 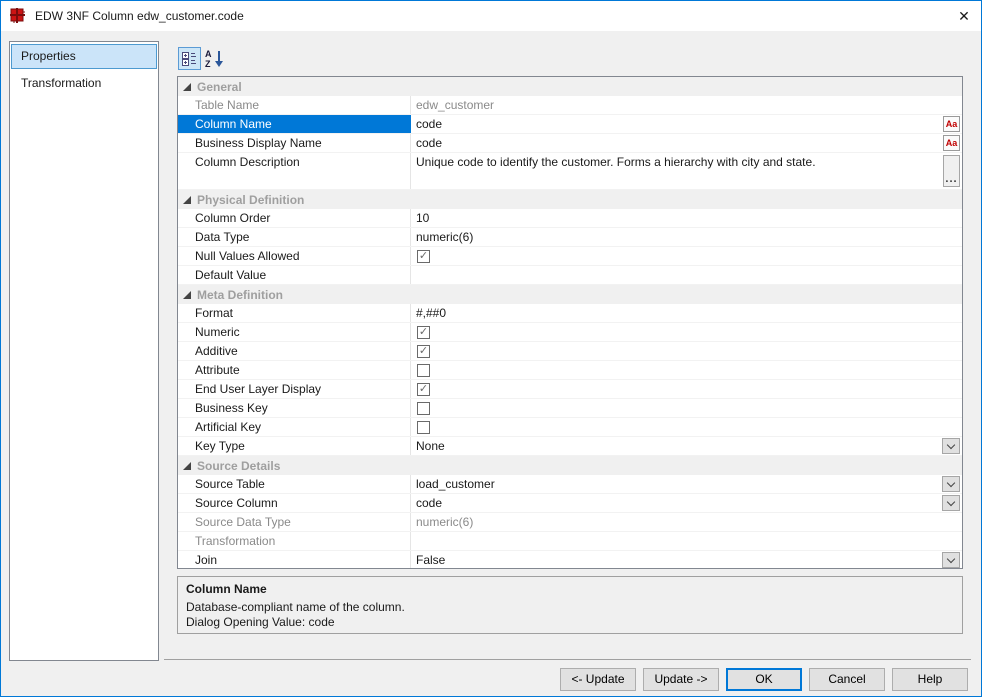 I want to click on section-title: General, so click(x=219, y=86).